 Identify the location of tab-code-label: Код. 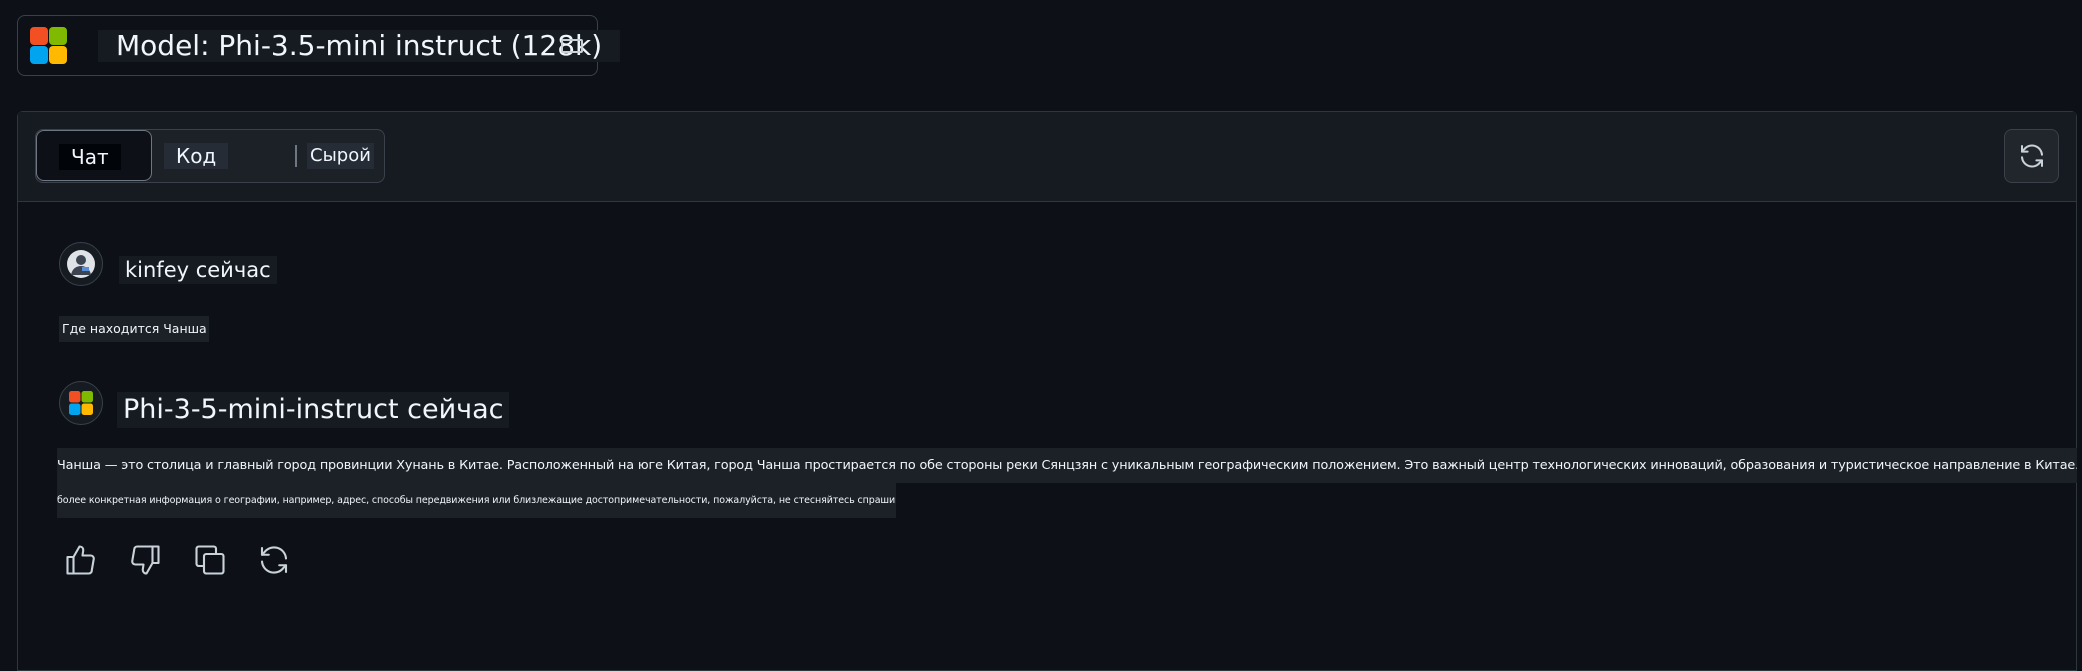
(196, 156).